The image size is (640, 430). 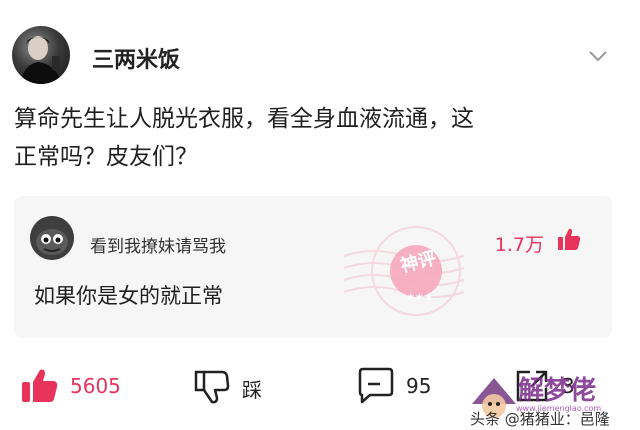 I want to click on commenter-name: 看到我撩妹请骂我, so click(x=158, y=244).